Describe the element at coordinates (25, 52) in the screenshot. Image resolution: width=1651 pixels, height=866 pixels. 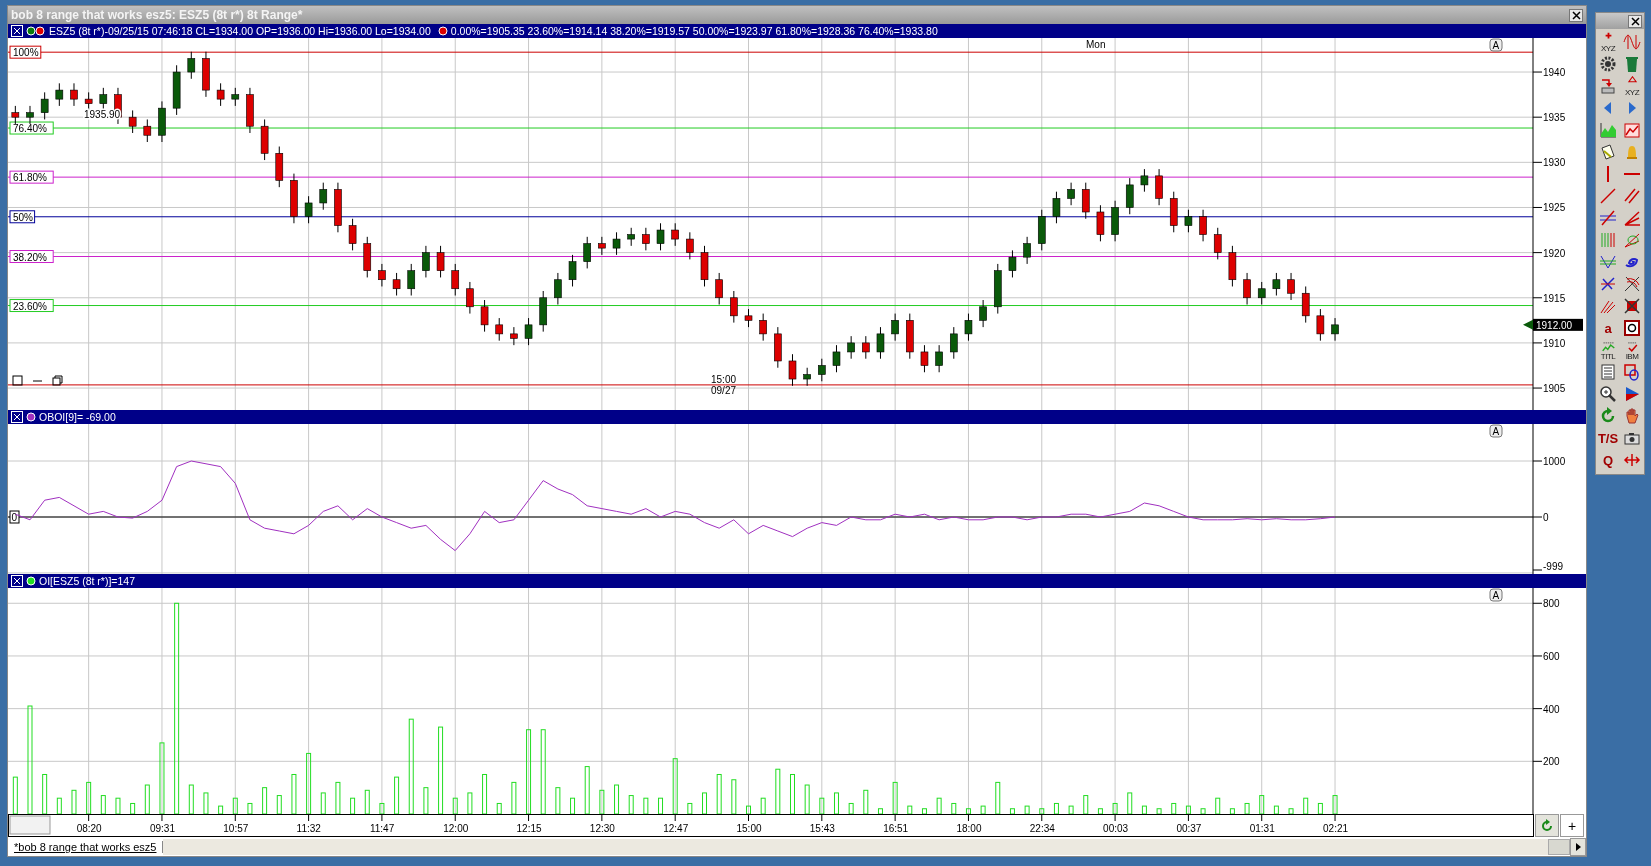
I see `fibonacci-label: 100%` at that location.